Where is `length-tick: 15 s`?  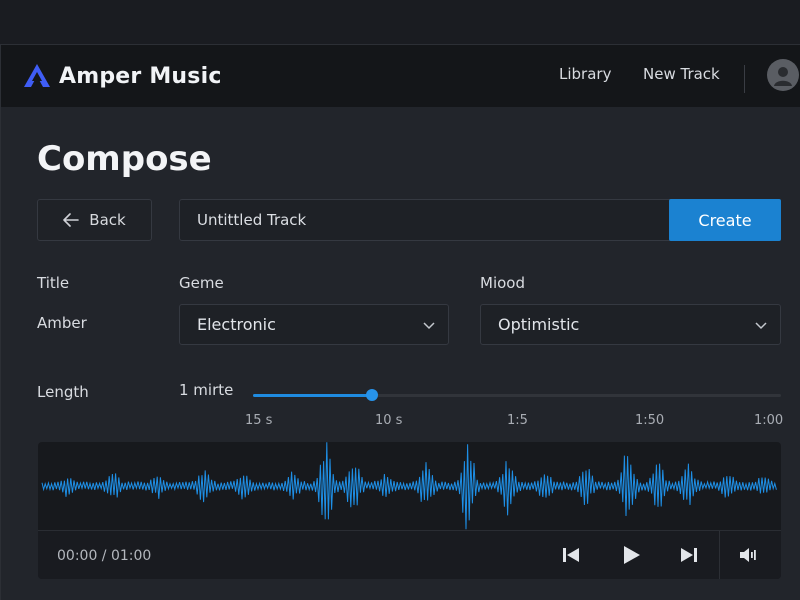
length-tick: 15 s is located at coordinates (259, 420).